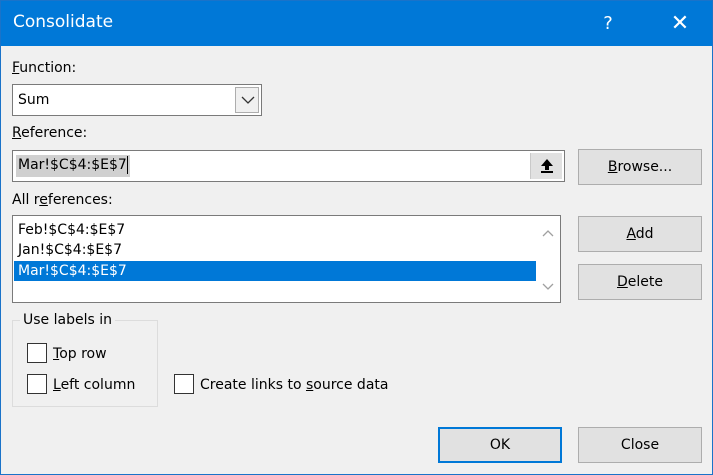  I want to click on all-references-label: All references:, so click(62, 200).